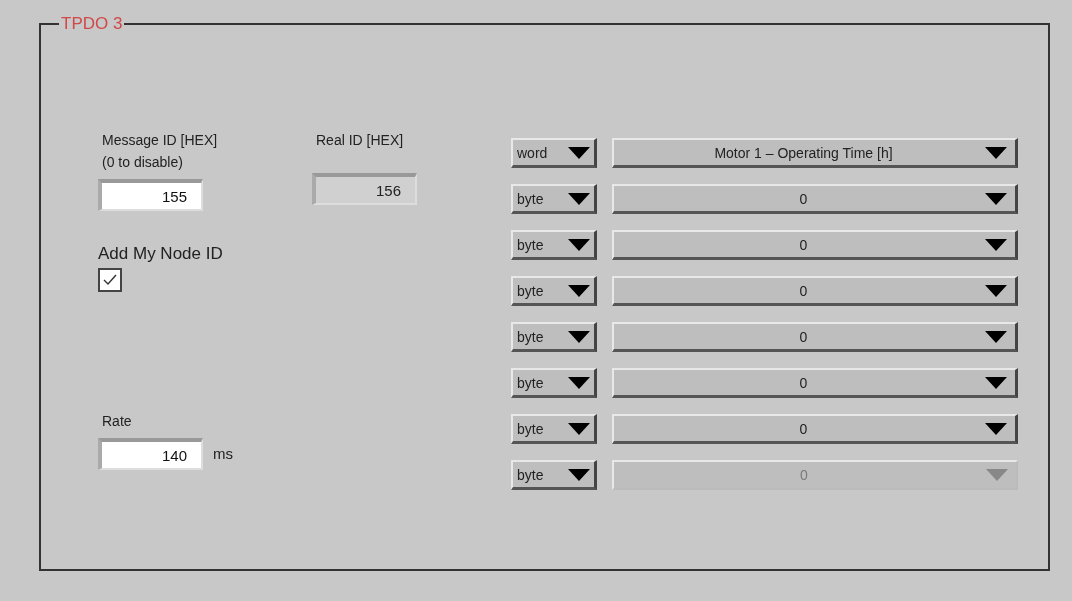 The width and height of the screenshot is (1072, 601). What do you see at coordinates (161, 254) in the screenshot?
I see `checkbox-label: Add My Node ID` at bounding box center [161, 254].